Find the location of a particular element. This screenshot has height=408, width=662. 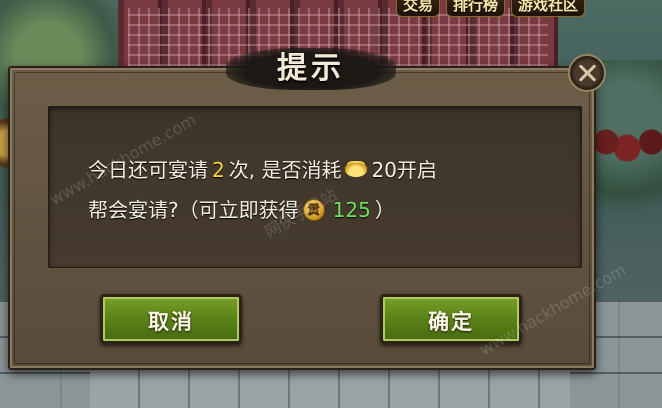

dialog-message: 今日还可宴请 2 次, 是否消耗 20开启 帮会宴请?（可立即获得 125 ） is located at coordinates (323, 190).